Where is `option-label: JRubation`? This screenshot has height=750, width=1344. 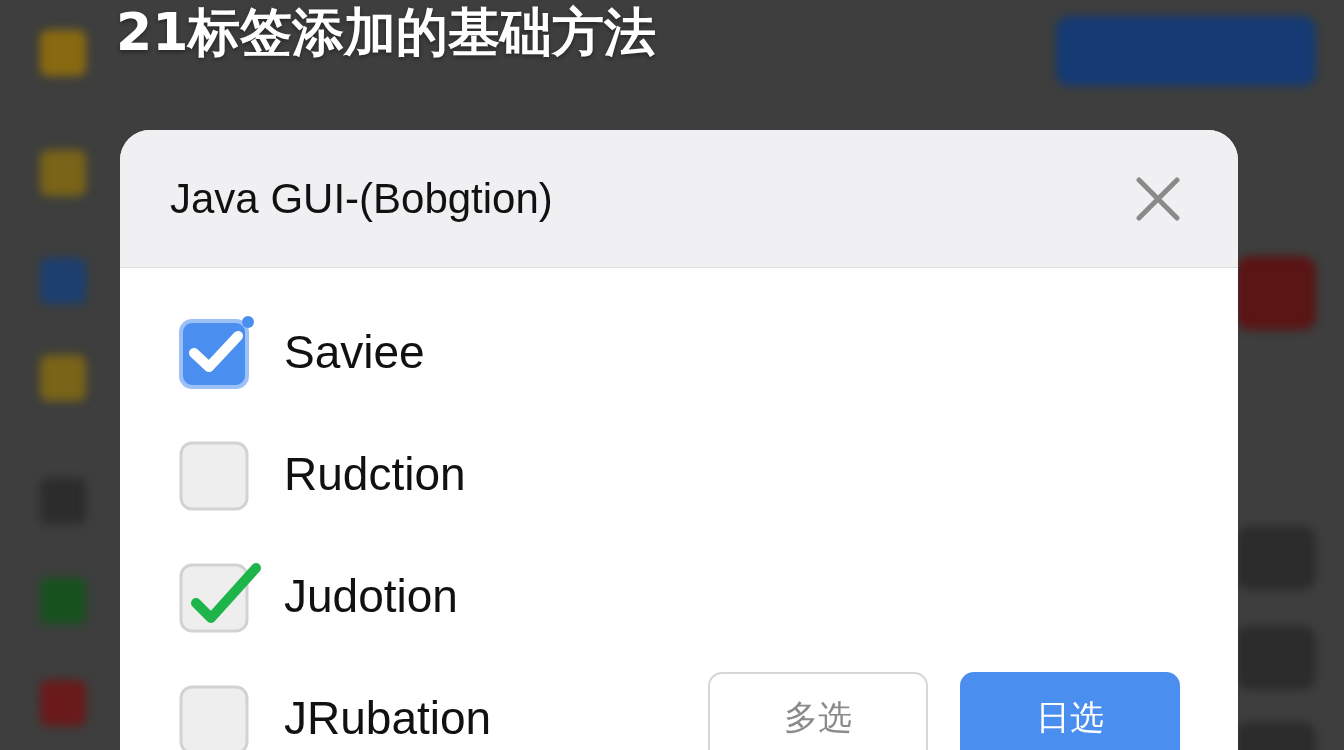 option-label: JRubation is located at coordinates (388, 718).